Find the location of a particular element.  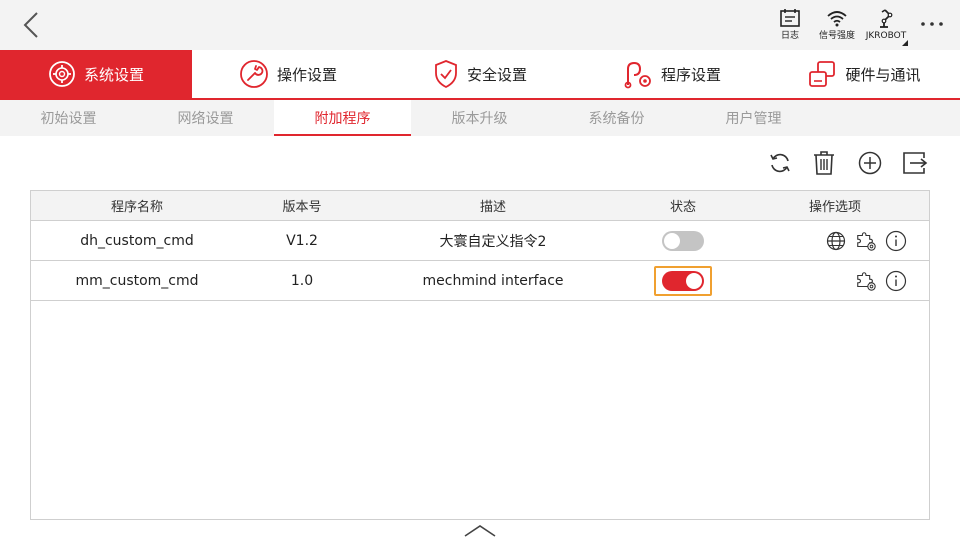

tab-label: 程序设置 is located at coordinates (690, 74).